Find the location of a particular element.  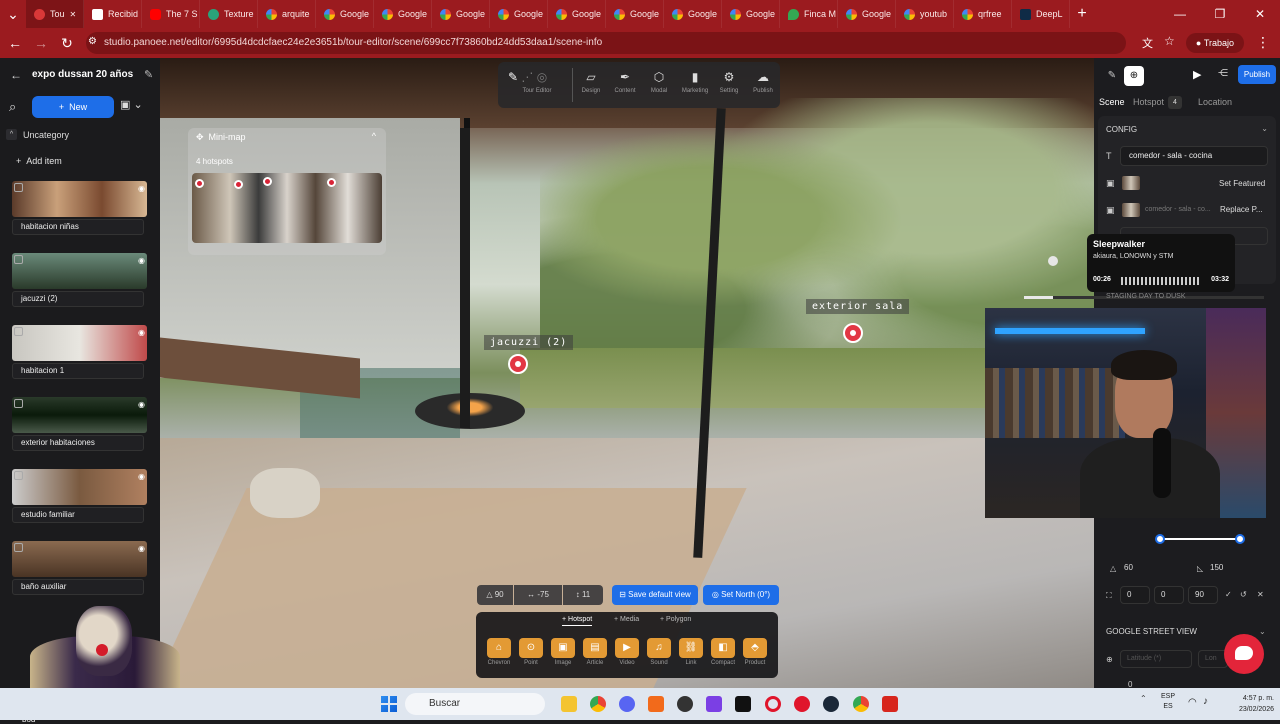

taskbar-search-box: Buscar is located at coordinates (475, 704).